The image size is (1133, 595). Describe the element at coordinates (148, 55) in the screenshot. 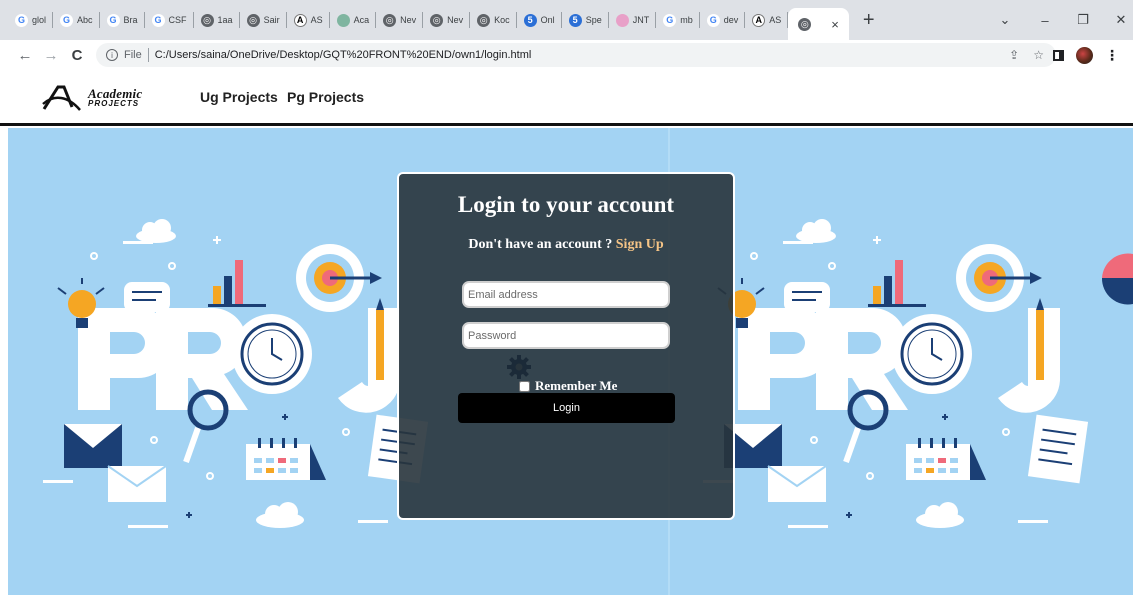

I see `url-divider` at that location.